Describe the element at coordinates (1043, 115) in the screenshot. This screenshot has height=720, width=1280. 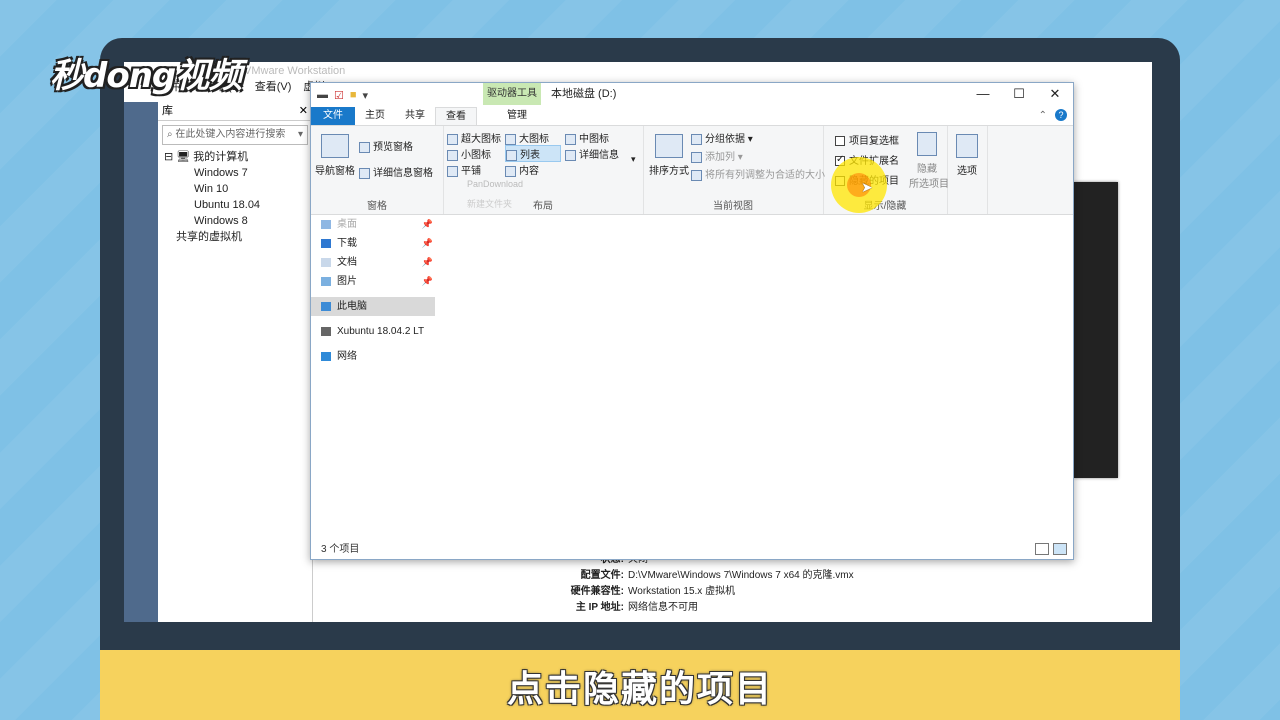
I see `collapse-ribbon-icon: ⌃` at that location.